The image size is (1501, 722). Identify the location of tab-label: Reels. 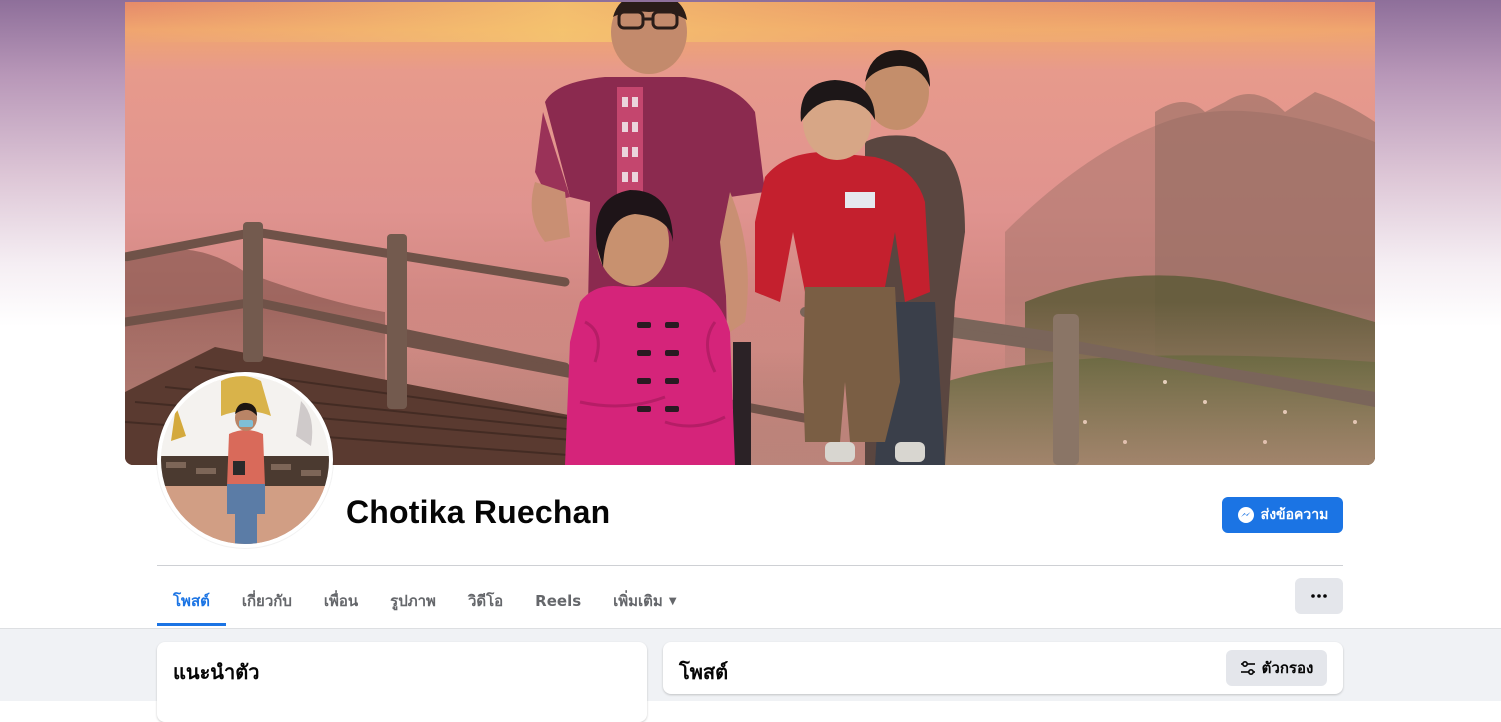
(558, 601).